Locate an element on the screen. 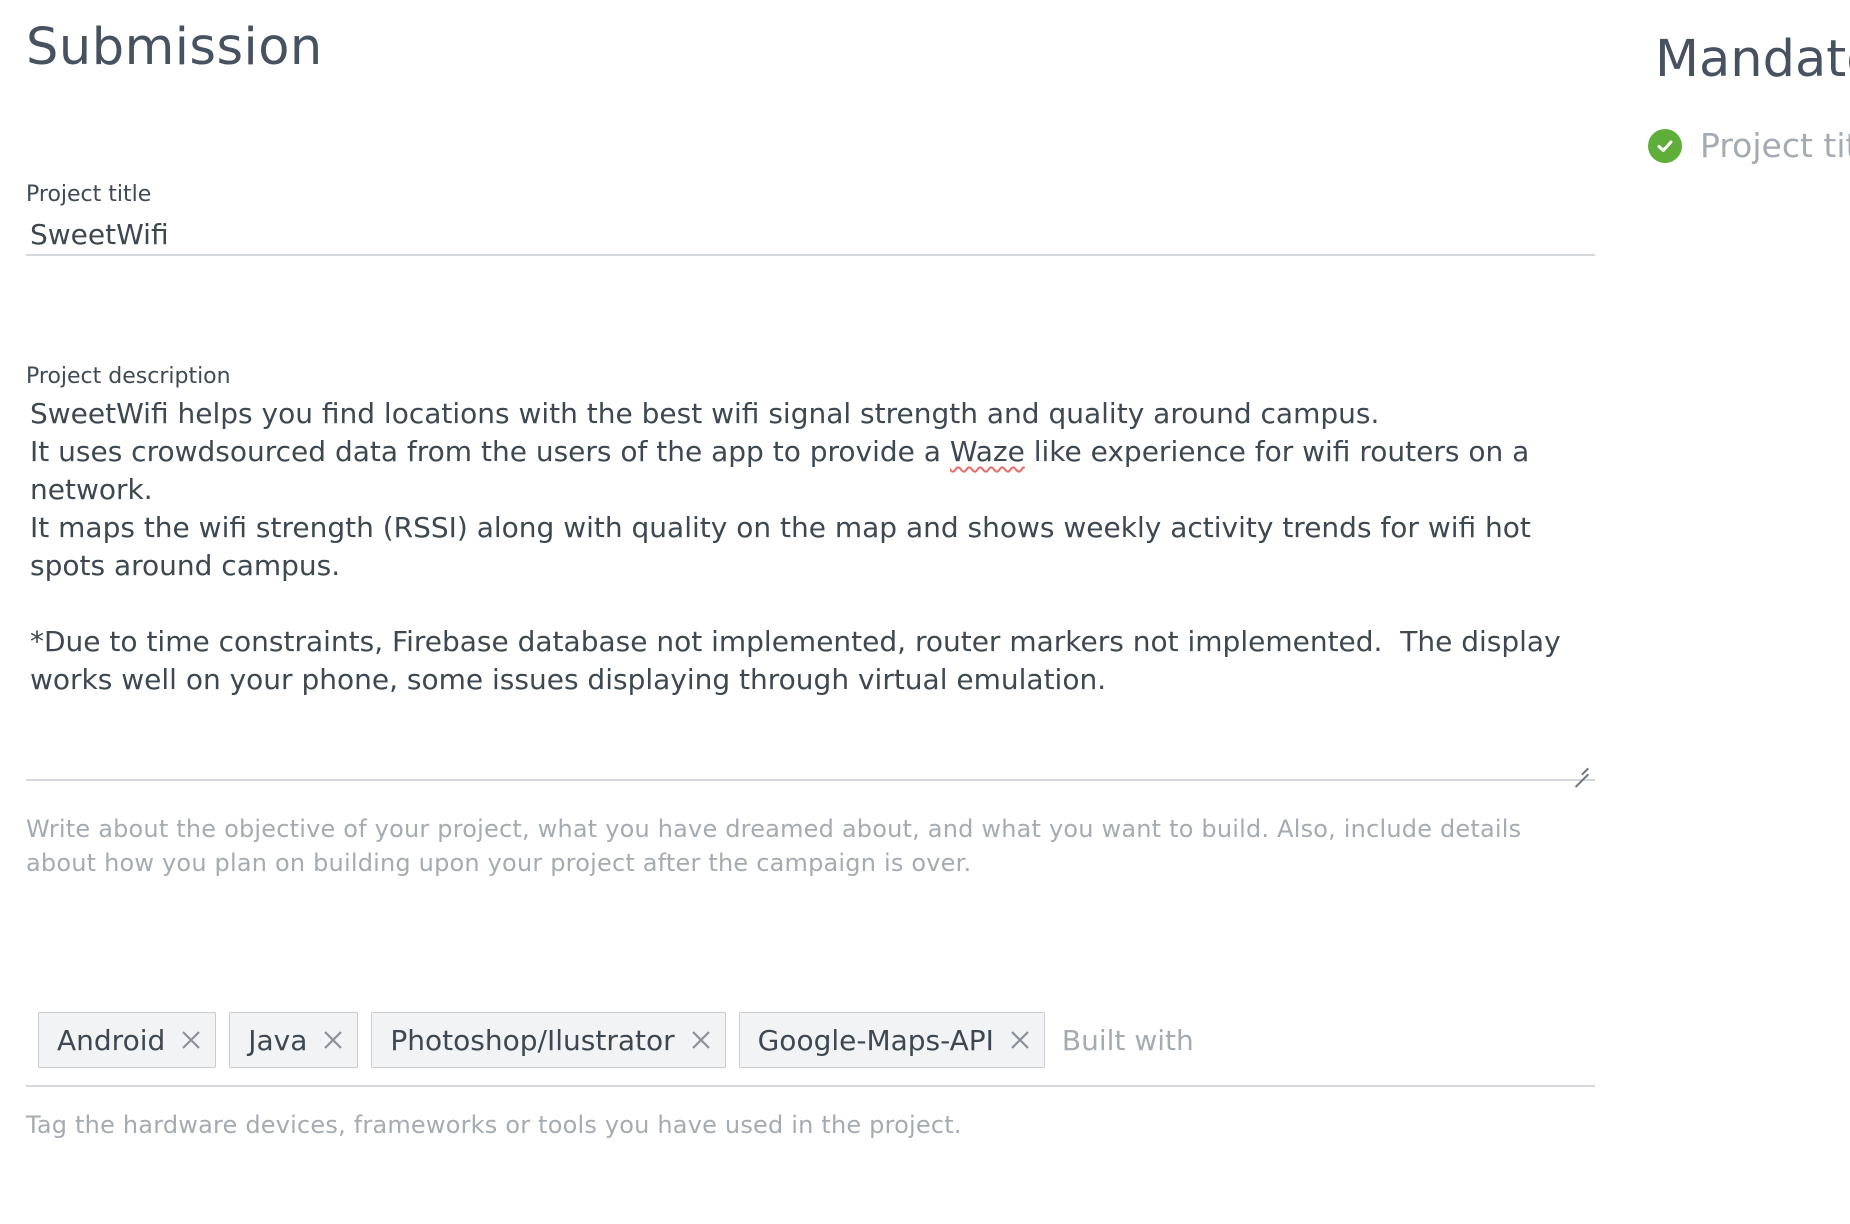 The image size is (1850, 1224). built-with-input is located at coordinates (1159, 1040).